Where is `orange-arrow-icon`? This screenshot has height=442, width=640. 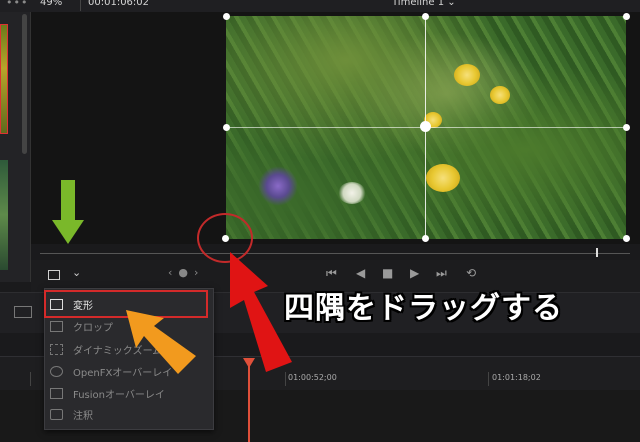 orange-arrow-icon is located at coordinates (161, 342).